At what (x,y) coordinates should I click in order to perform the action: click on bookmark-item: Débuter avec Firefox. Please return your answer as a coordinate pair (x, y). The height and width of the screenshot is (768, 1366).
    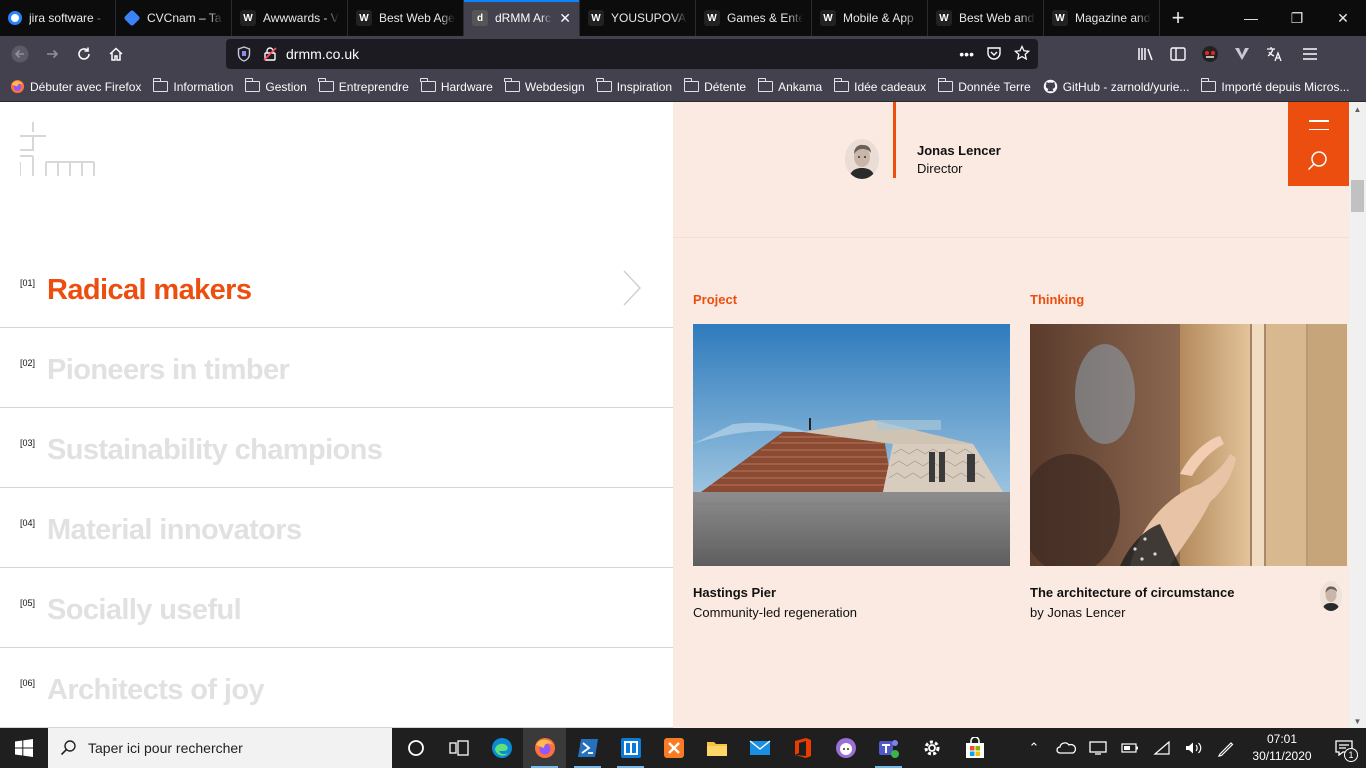
    Looking at the image, I should click on (75, 86).